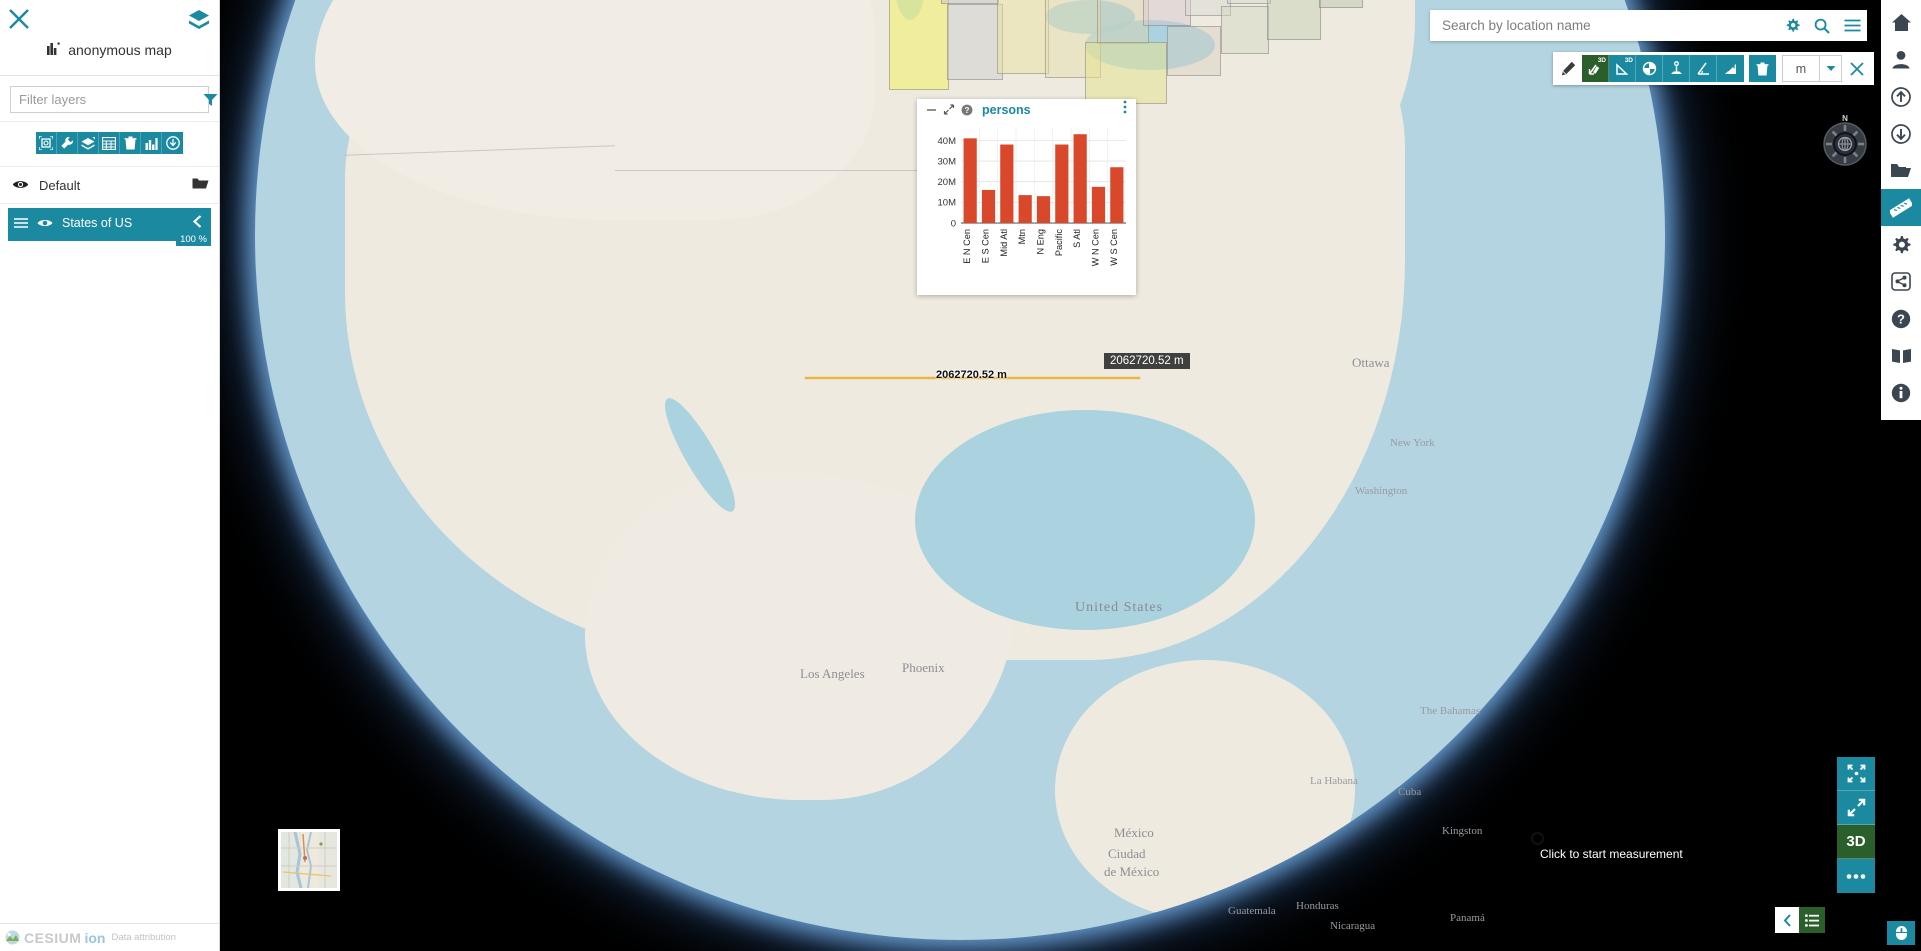 This screenshot has width=1921, height=951. What do you see at coordinates (1856, 876) in the screenshot?
I see `more-options-button` at bounding box center [1856, 876].